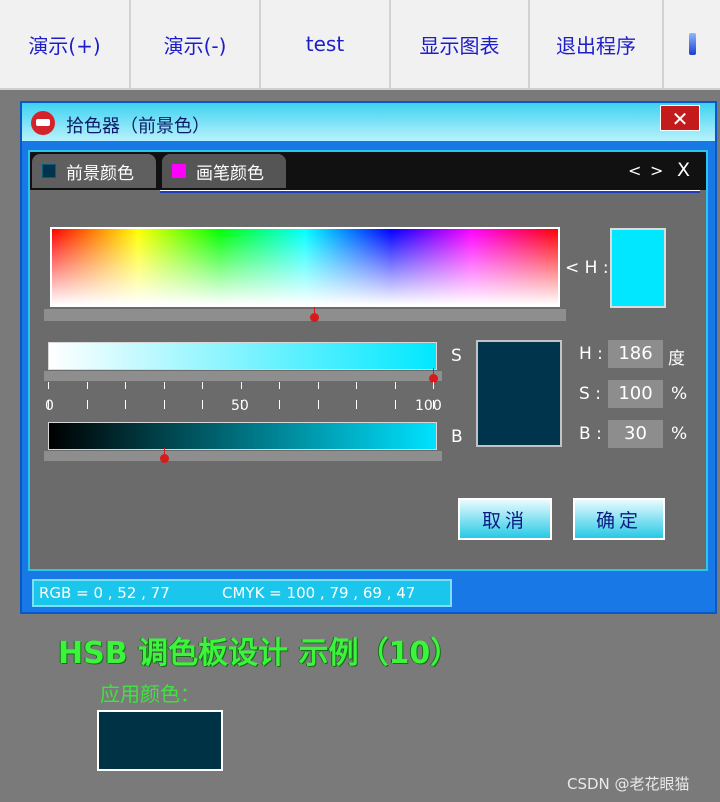 This screenshot has height=802, width=720. Describe the element at coordinates (259, 653) in the screenshot. I see `page-heading: HSB 调色板设计 示例（10）` at that location.